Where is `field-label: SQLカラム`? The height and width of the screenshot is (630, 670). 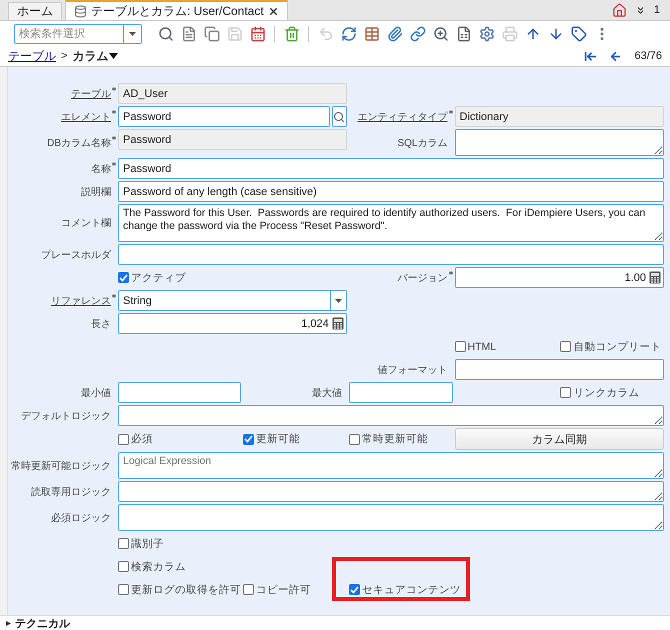
field-label: SQLカラム is located at coordinates (422, 143).